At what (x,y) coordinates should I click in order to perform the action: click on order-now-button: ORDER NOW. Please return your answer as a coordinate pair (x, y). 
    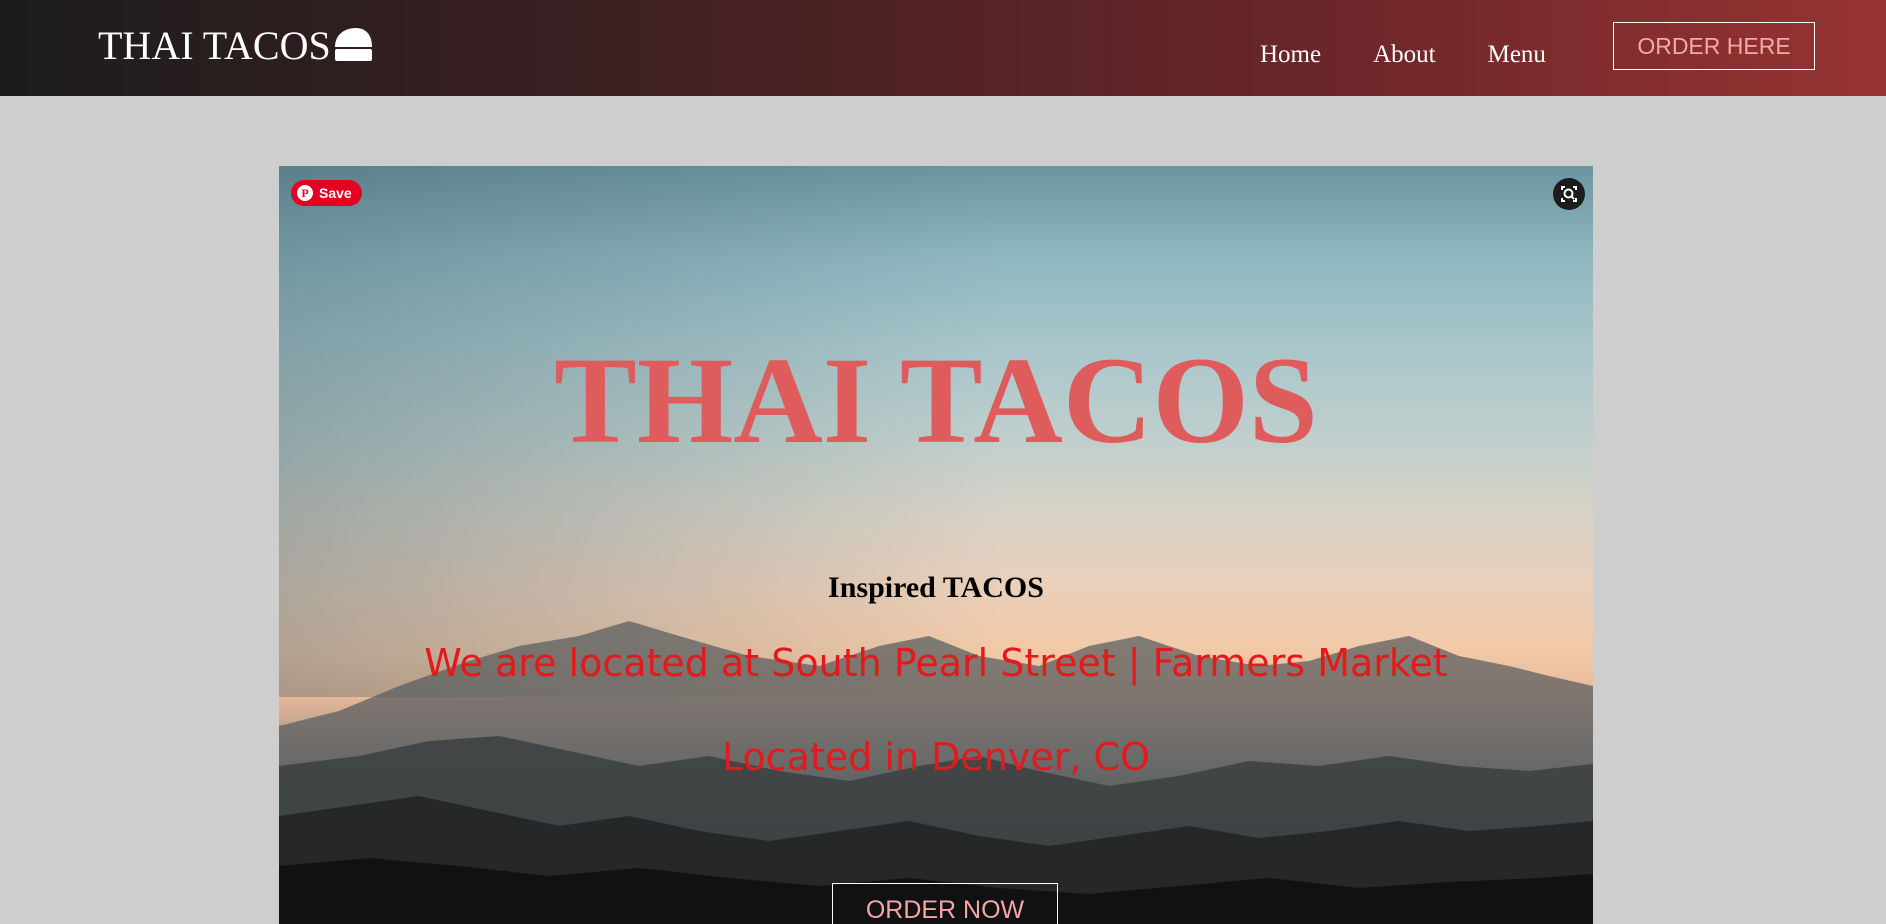
    Looking at the image, I should click on (945, 903).